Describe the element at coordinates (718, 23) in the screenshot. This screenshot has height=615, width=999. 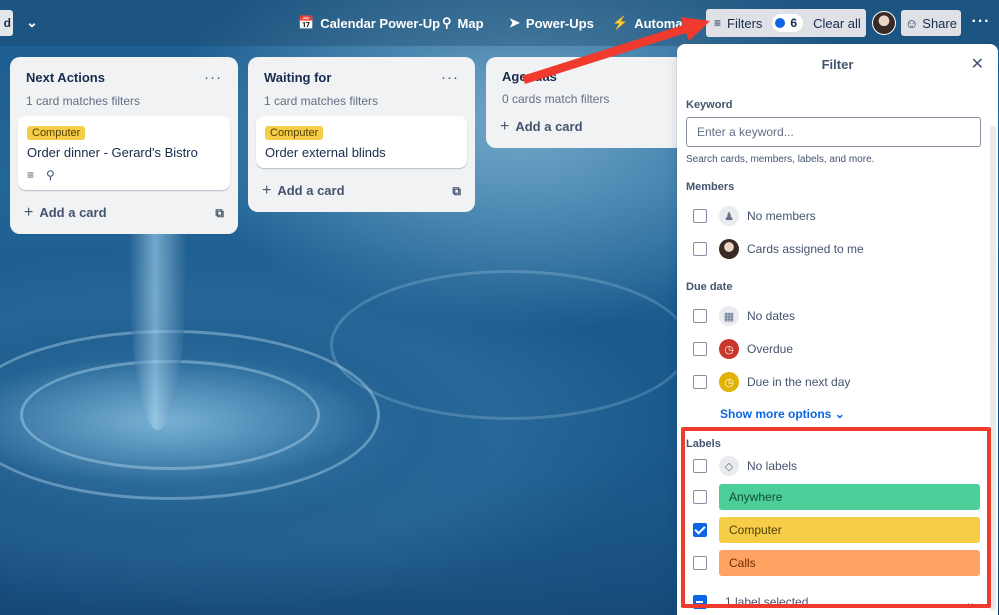
I see `filter-icon: ≡` at that location.